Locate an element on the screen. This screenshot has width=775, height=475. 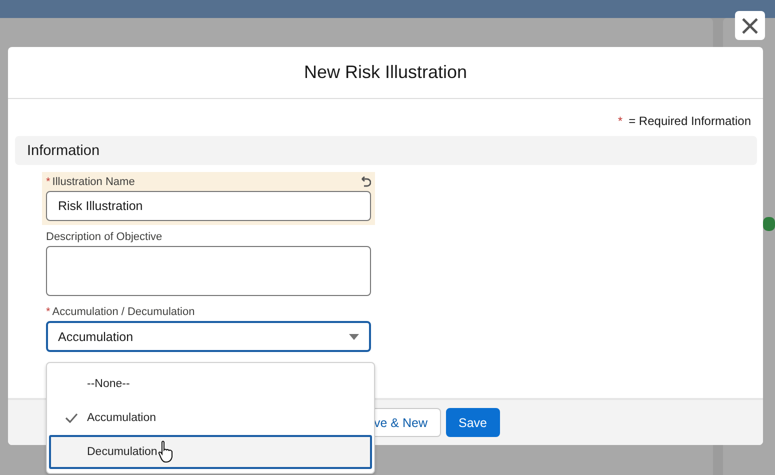
text-field: Risk Illustration is located at coordinates (208, 206).